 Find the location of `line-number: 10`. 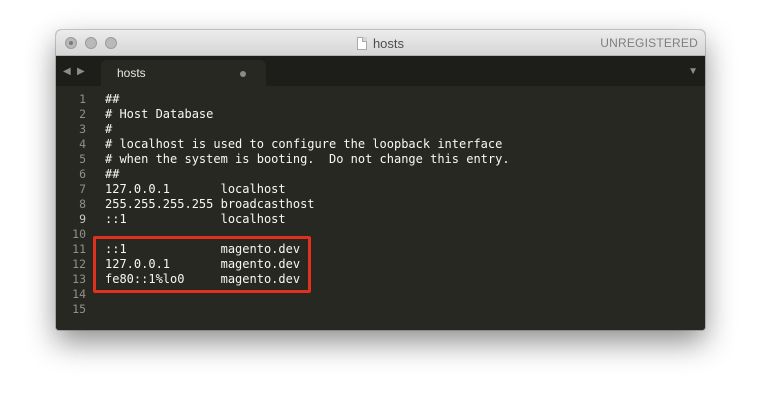

line-number: 10 is located at coordinates (79, 234).